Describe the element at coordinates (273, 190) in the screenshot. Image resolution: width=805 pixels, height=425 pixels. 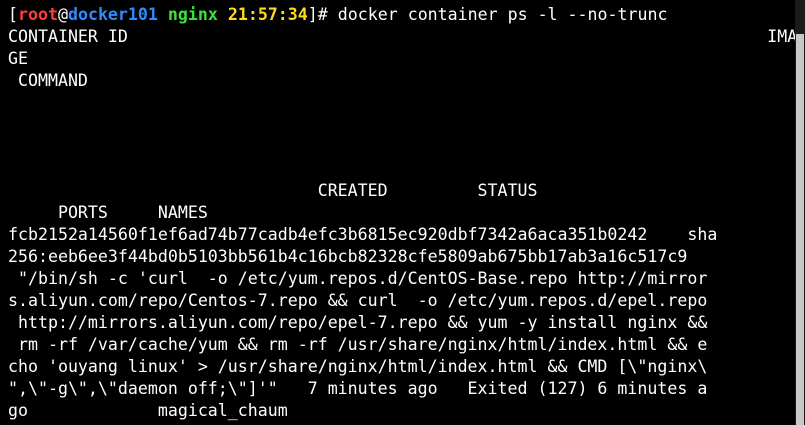
I see `output-line: CREATED STATUS` at that location.